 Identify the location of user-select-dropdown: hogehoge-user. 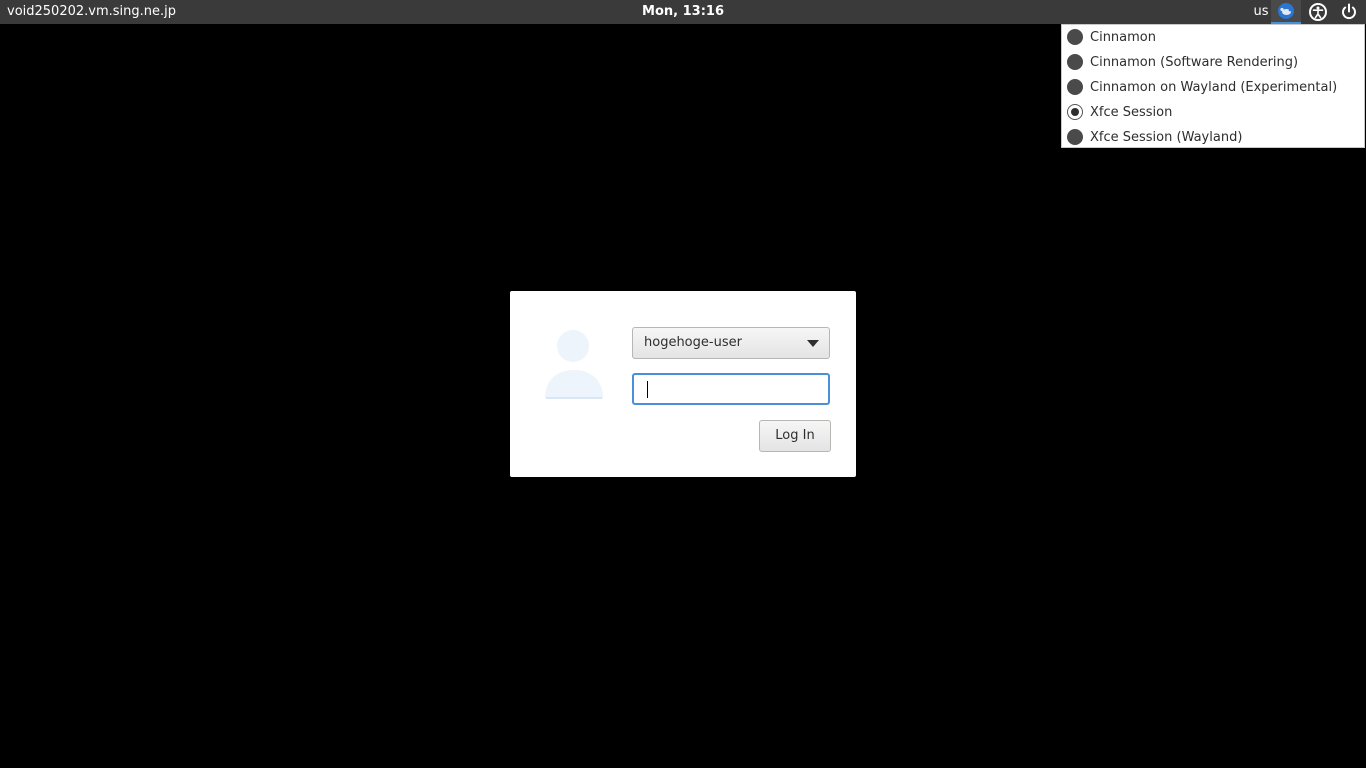
(731, 343).